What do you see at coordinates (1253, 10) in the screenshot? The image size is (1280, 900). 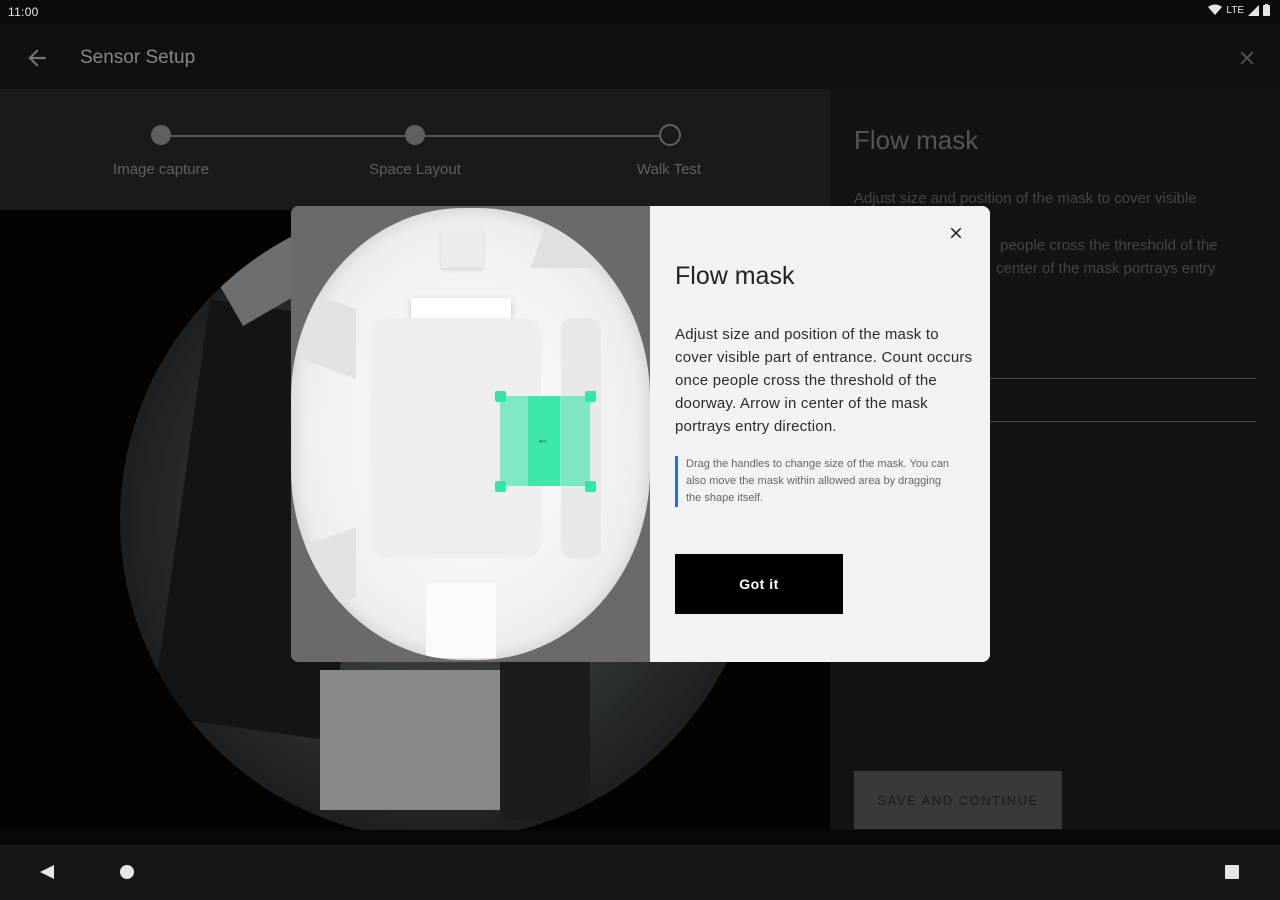 I see `signal-icon` at bounding box center [1253, 10].